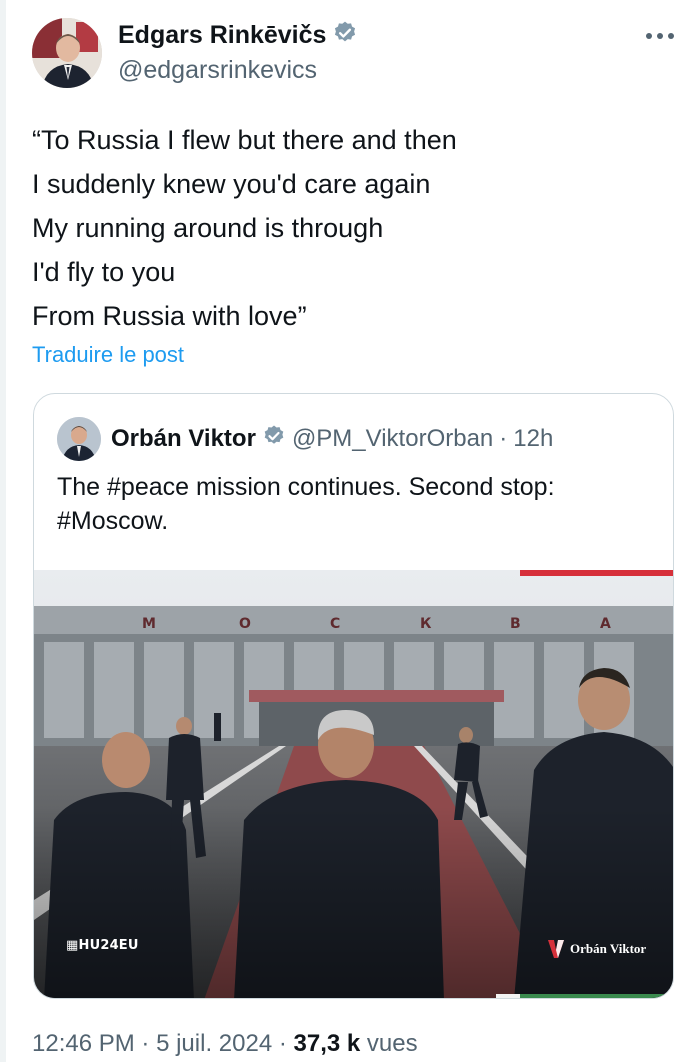  What do you see at coordinates (608, 948) in the screenshot?
I see `orban-viktor-watermark-text: Orbán Viktor` at bounding box center [608, 948].